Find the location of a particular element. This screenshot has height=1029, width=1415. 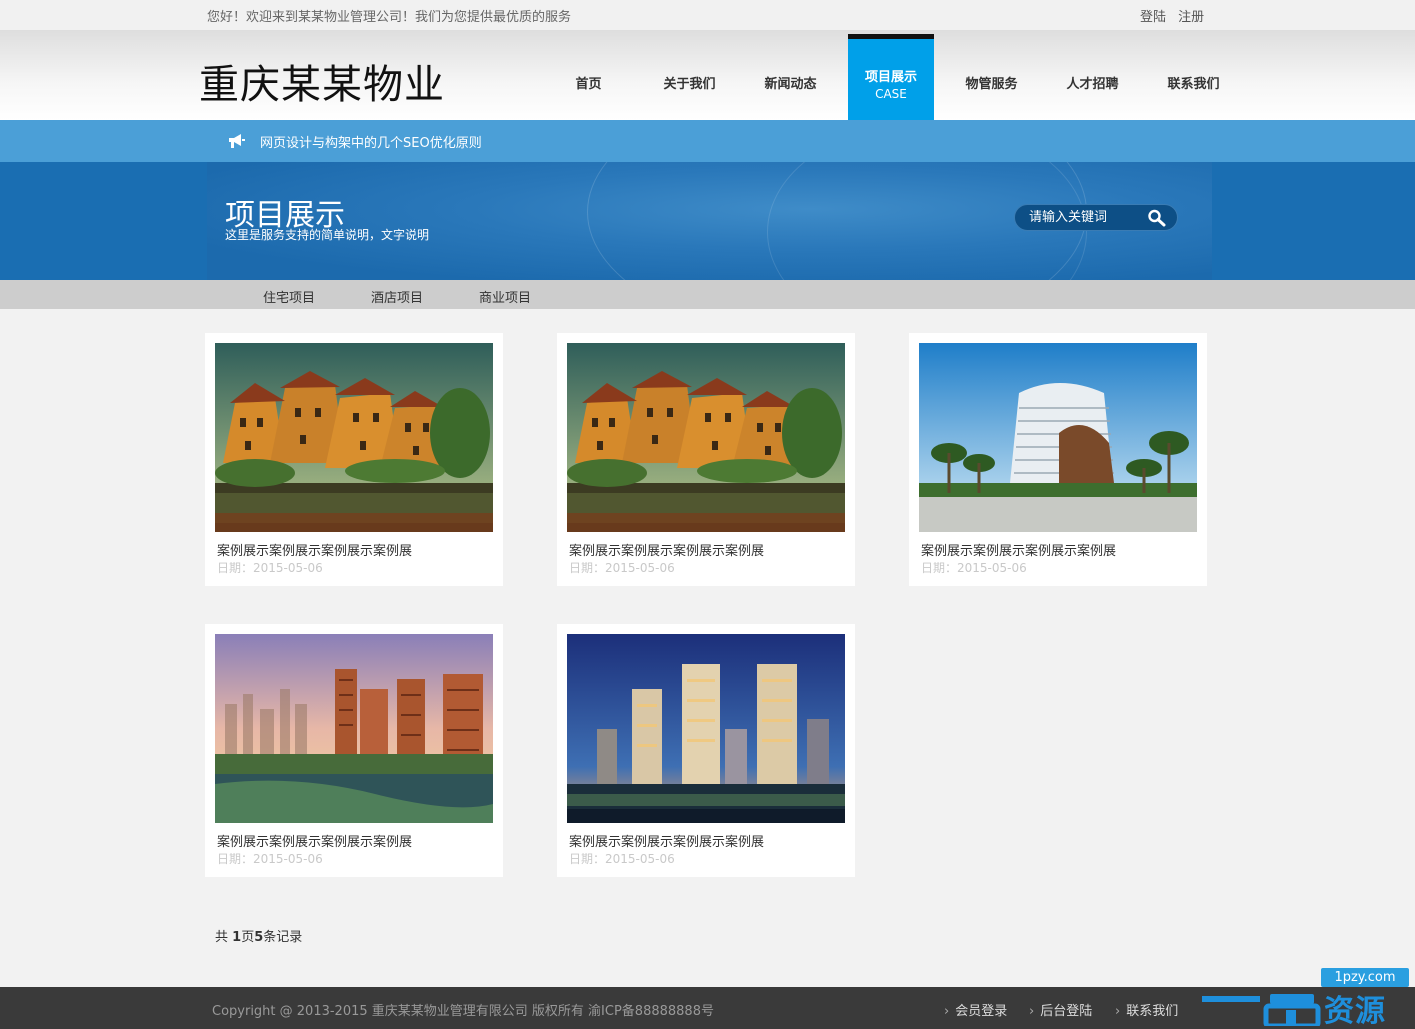

footer-admin-login-link: 后台登陆 is located at coordinates (1060, 1009).